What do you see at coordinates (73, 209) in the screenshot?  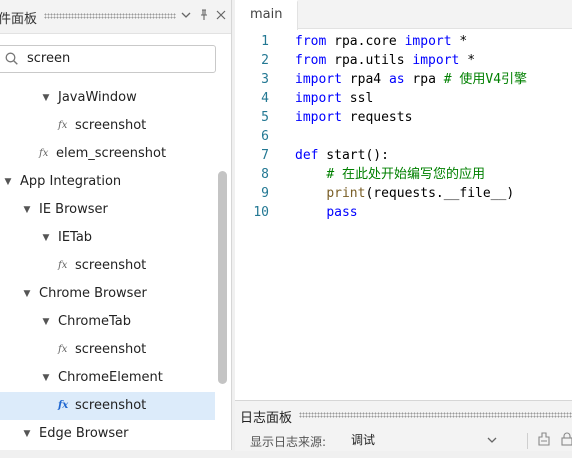 I see `tree-item-label: IE Browser` at bounding box center [73, 209].